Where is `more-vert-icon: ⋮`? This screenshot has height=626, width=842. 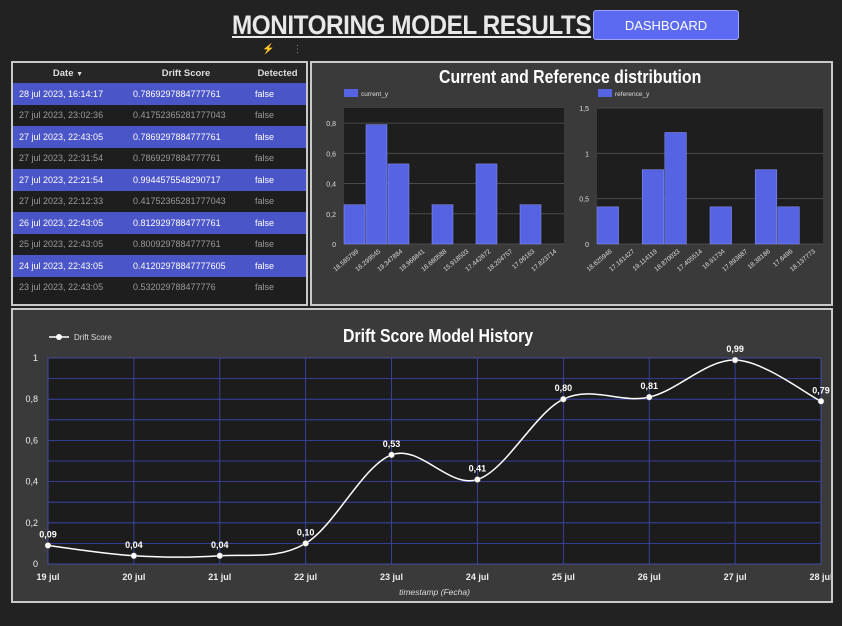 more-vert-icon: ⋮ is located at coordinates (297, 49).